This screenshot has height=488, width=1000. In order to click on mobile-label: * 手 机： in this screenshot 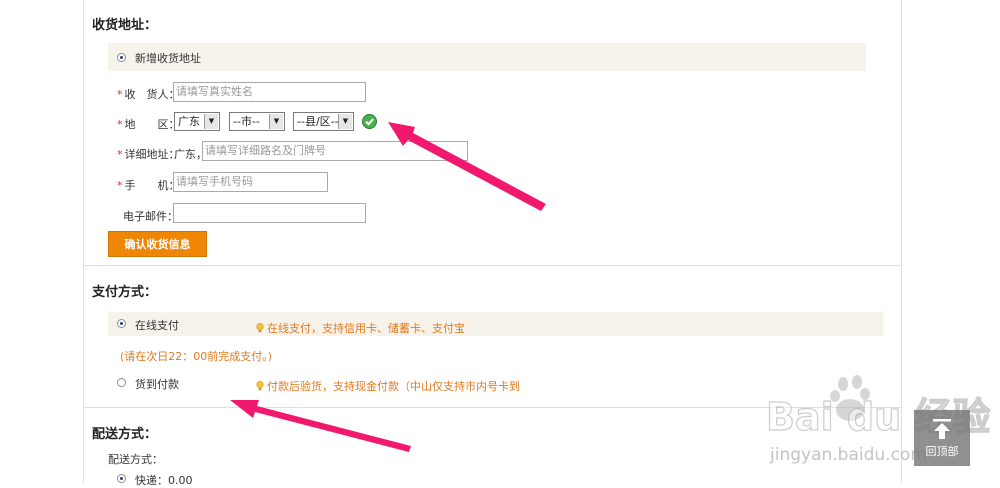, I will do `click(148, 185)`.